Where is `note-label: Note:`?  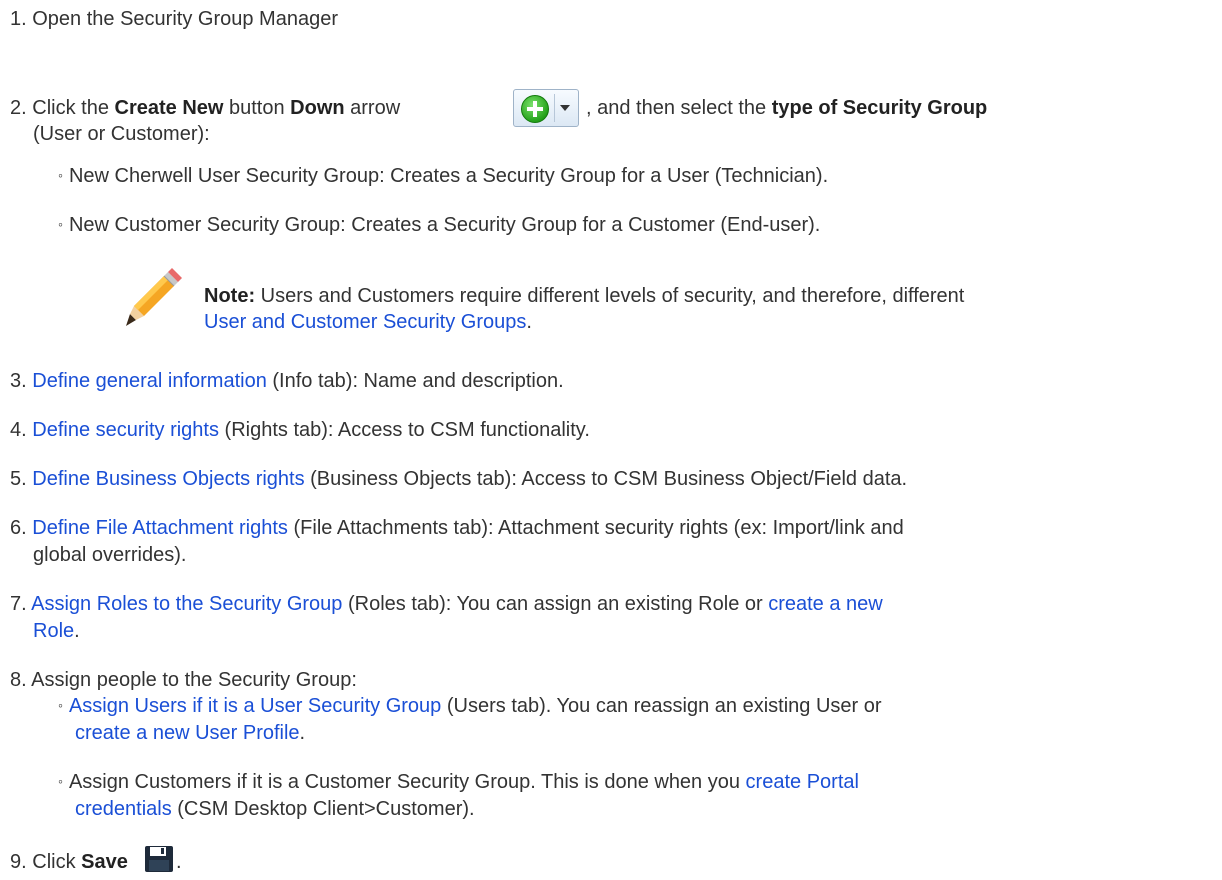 note-label: Note: is located at coordinates (230, 296).